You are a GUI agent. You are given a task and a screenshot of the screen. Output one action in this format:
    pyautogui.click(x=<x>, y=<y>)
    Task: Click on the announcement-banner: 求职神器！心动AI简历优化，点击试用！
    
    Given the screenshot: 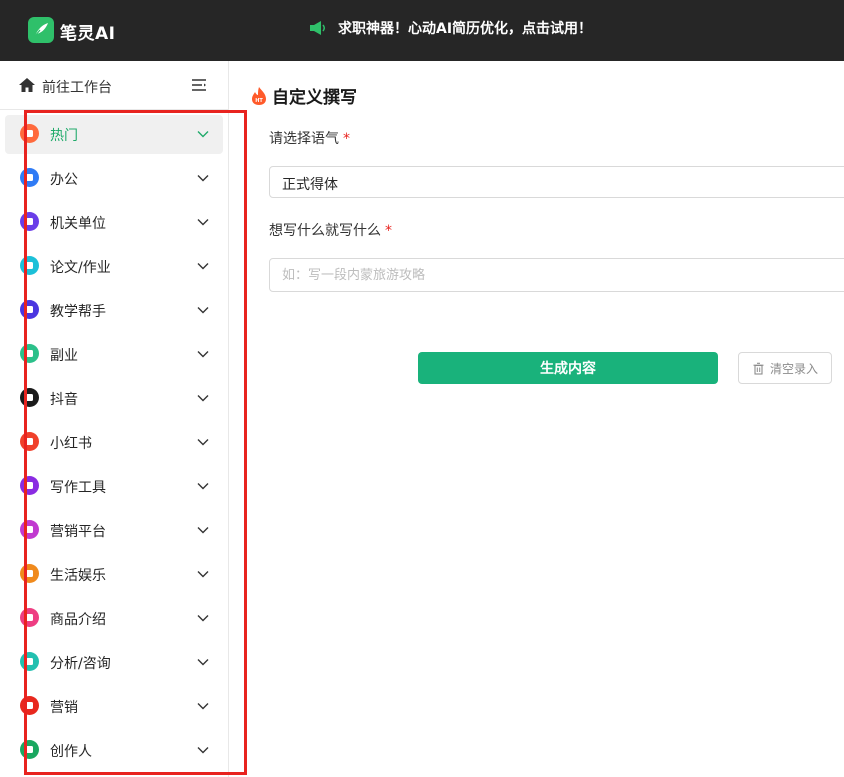 What is the action you would take?
    pyautogui.click(x=450, y=28)
    